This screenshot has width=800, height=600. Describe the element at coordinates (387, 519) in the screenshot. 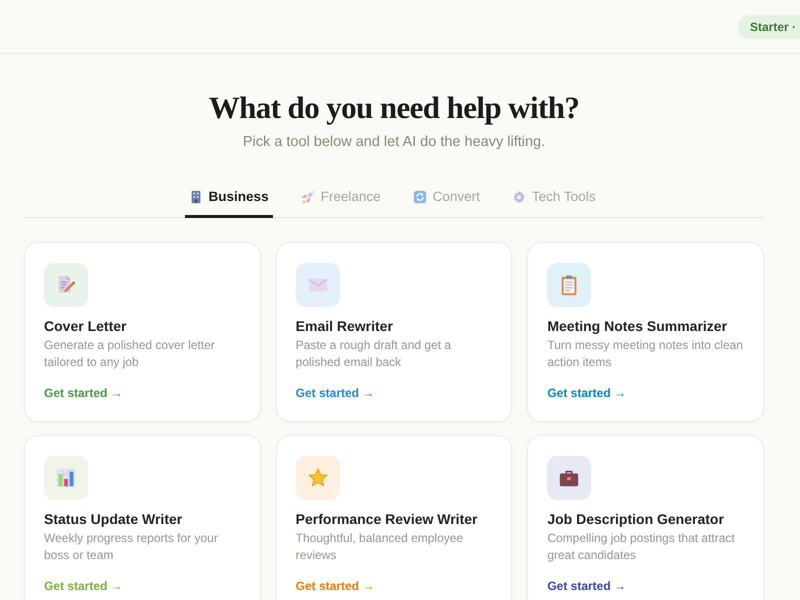

I see `card-title: Performance Review Writer` at that location.